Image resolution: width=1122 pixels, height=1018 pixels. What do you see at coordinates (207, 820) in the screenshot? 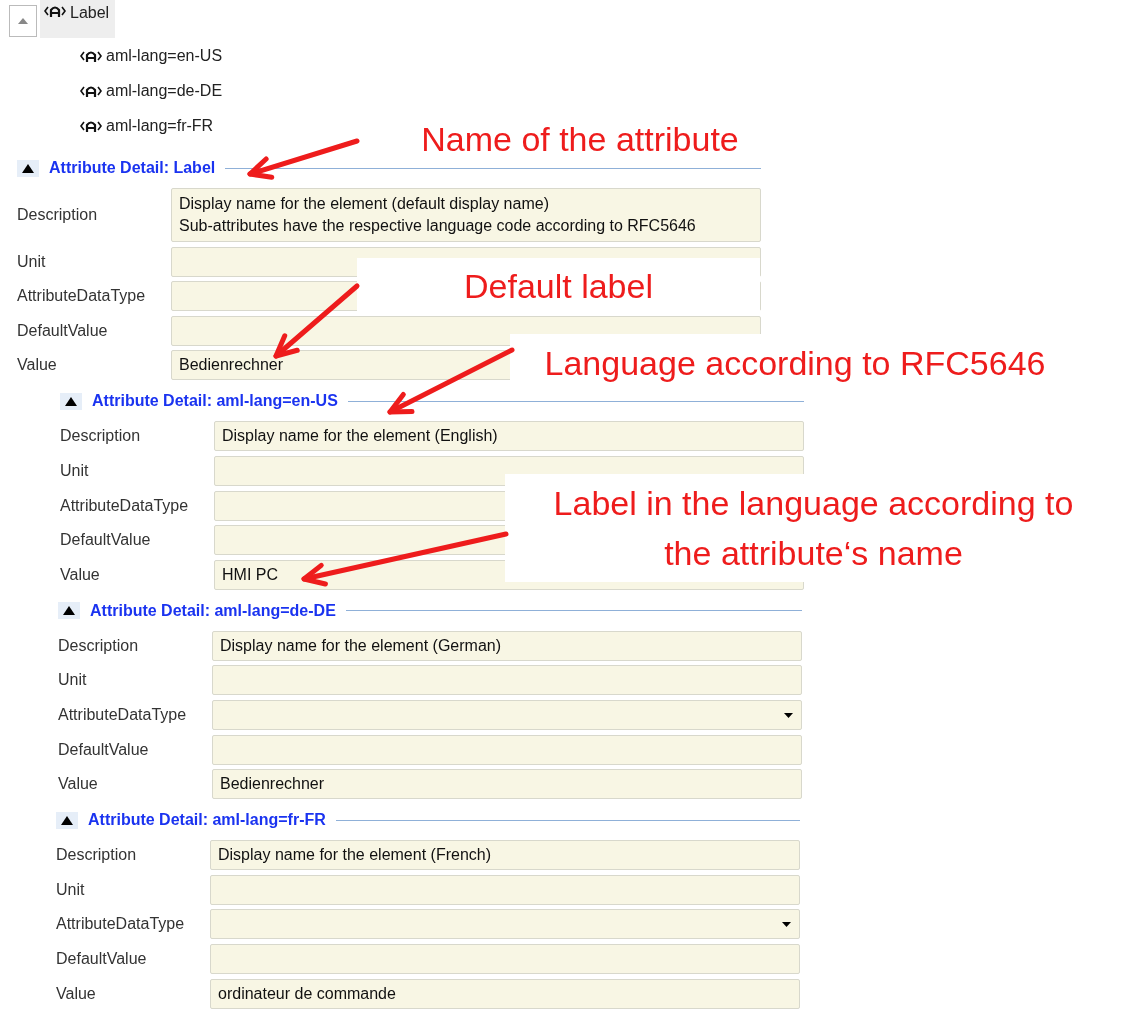
I see `section-title: Attribute Detail: aml-lang=fr-FR` at bounding box center [207, 820].